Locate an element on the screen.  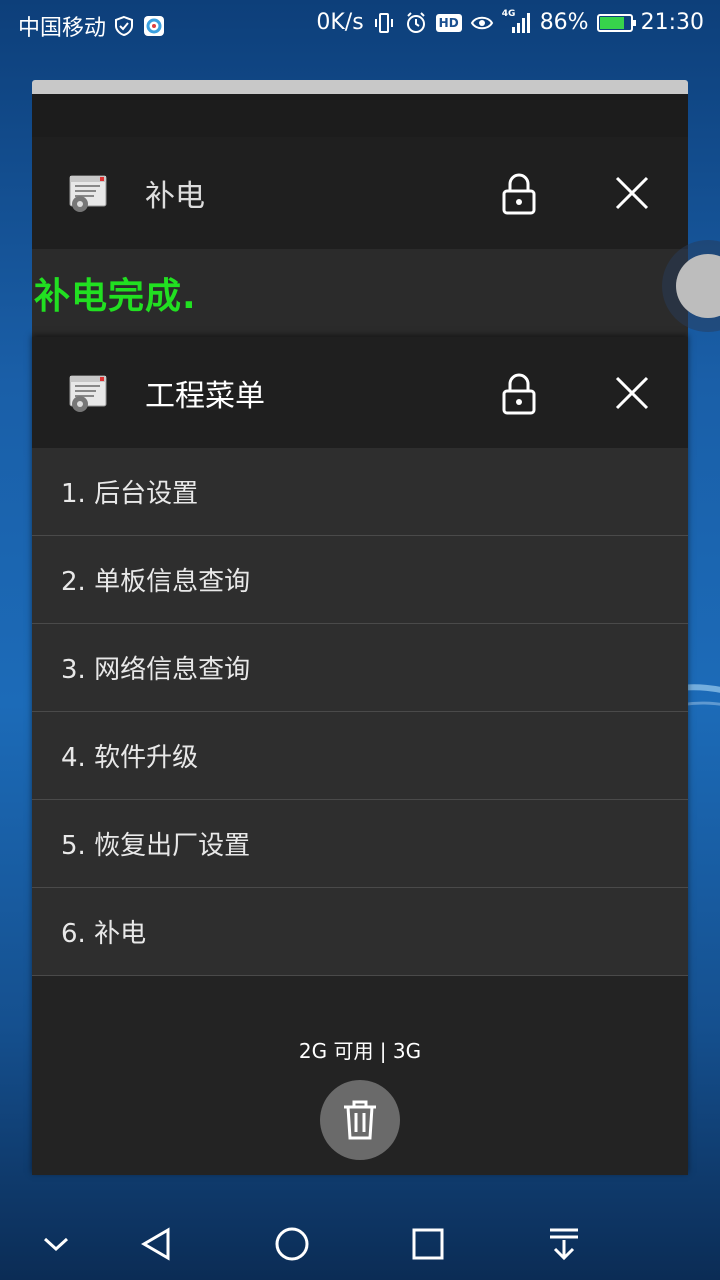
net-speed: 0K/s is located at coordinates (340, 22).